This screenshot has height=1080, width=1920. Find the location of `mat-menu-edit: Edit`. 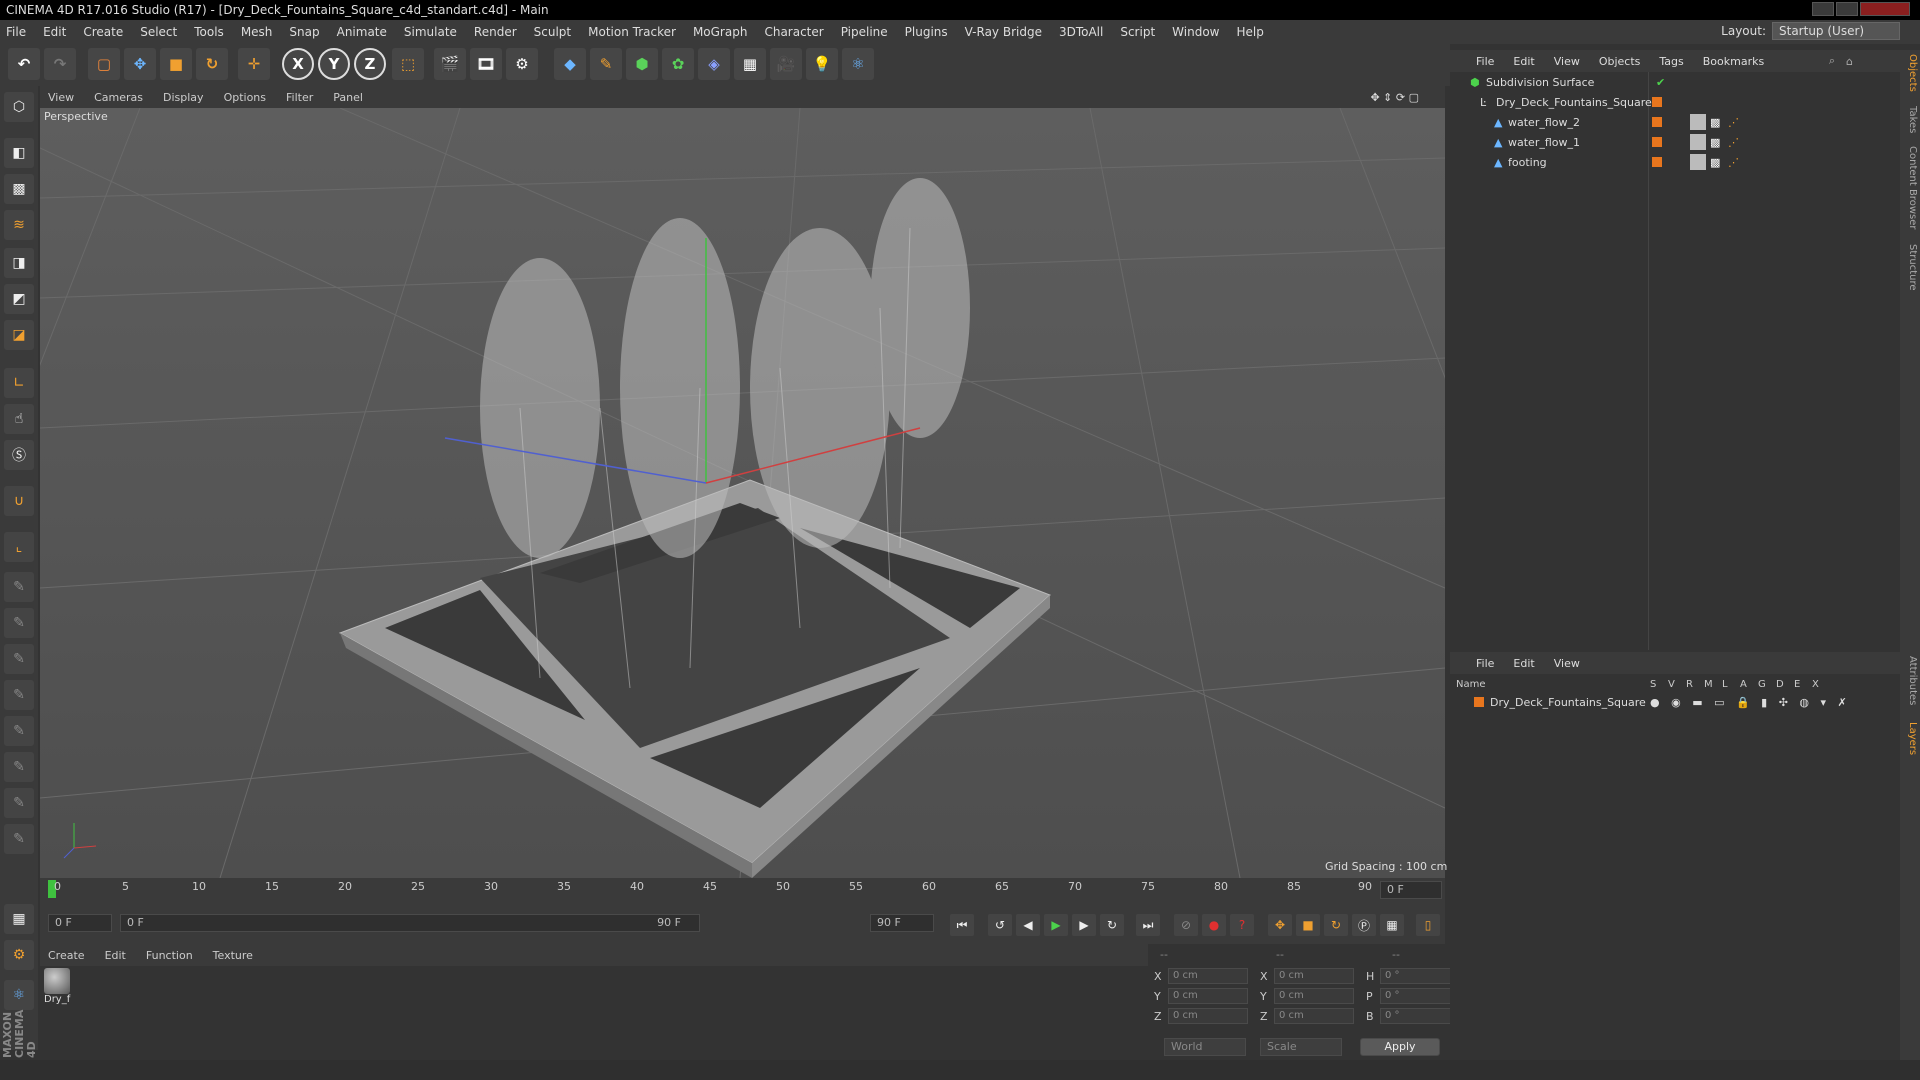

mat-menu-edit: Edit is located at coordinates (115, 955).